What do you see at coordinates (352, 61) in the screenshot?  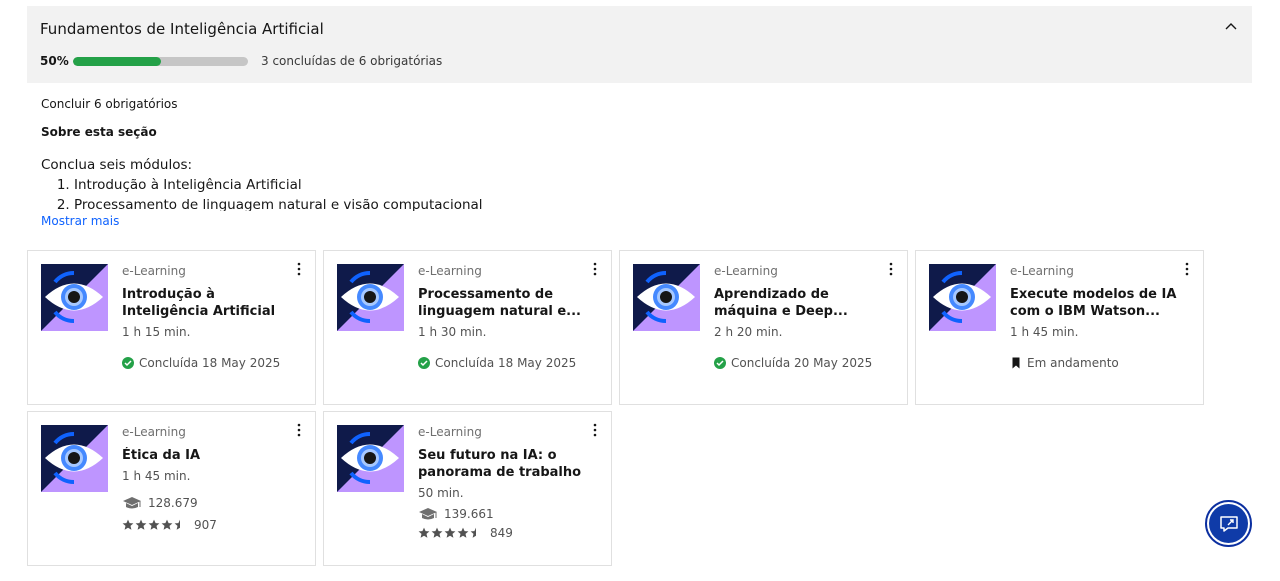 I see `progress-text: 3 concluídas de 6 obrigatórias` at bounding box center [352, 61].